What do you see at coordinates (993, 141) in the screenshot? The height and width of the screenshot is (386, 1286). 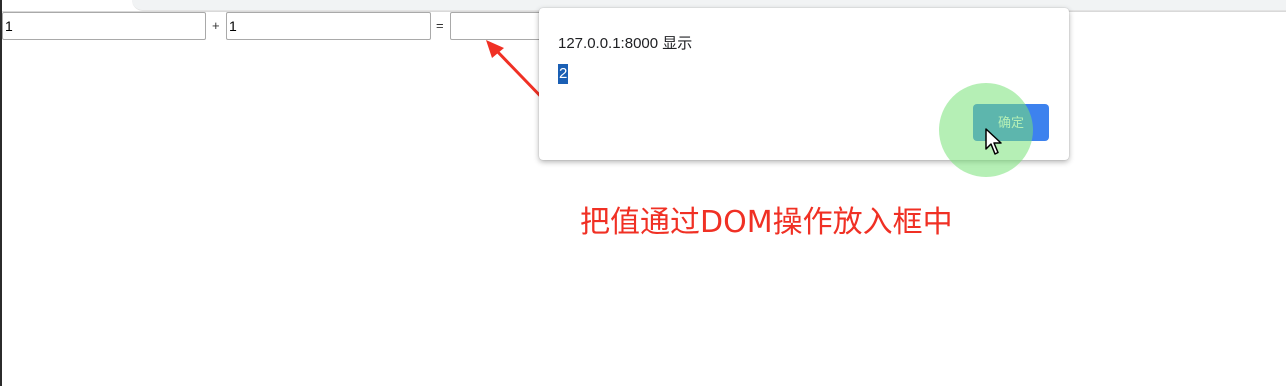 I see `mouse-pointer-icon` at bounding box center [993, 141].